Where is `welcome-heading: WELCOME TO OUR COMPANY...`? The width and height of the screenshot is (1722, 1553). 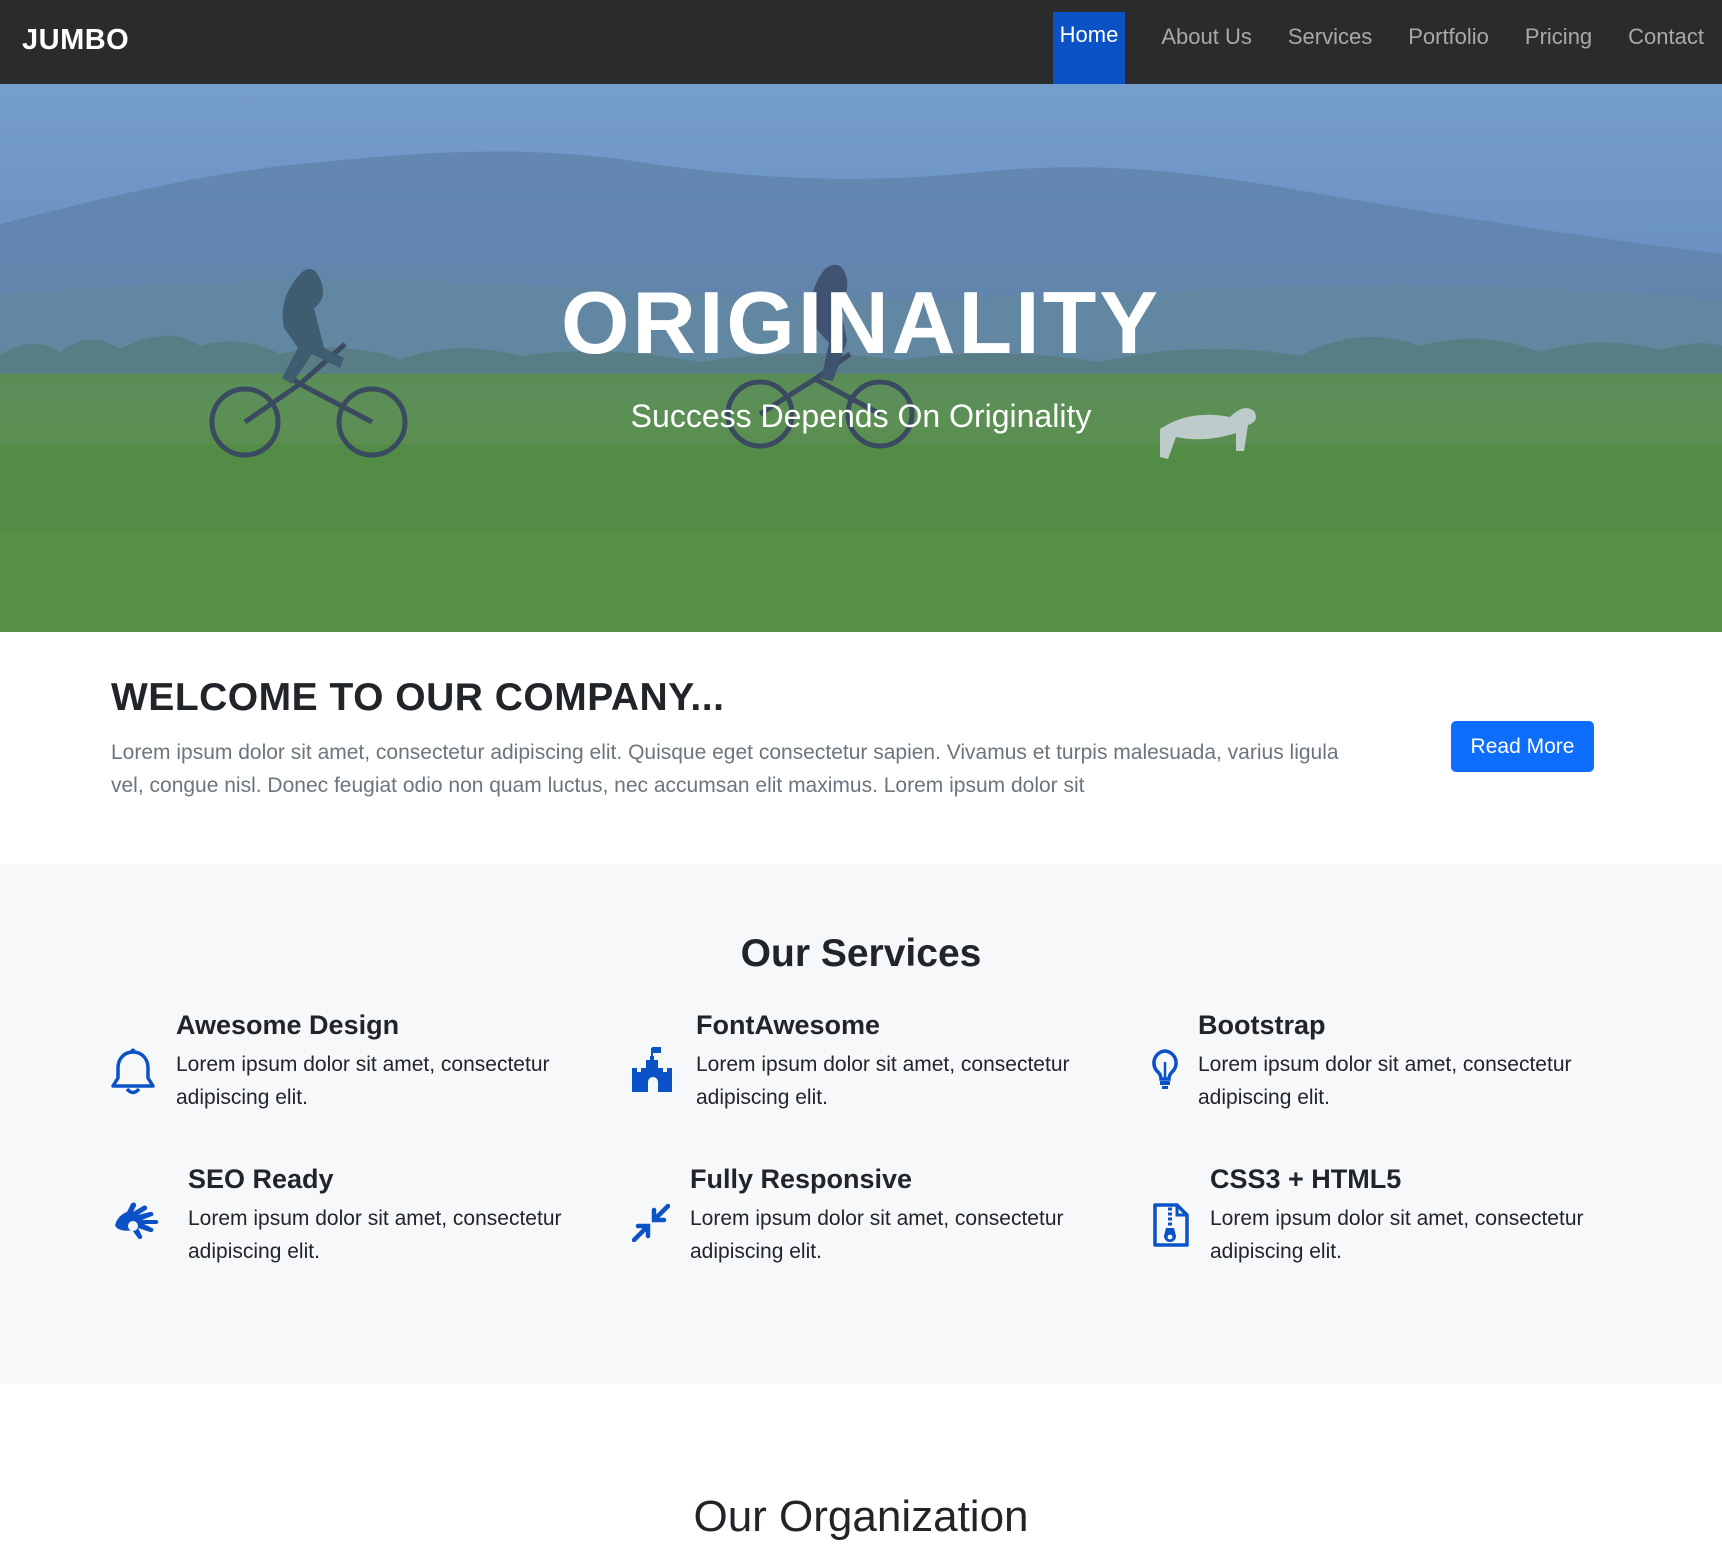
welcome-heading: WELCOME TO OUR COMPANY... is located at coordinates (418, 697).